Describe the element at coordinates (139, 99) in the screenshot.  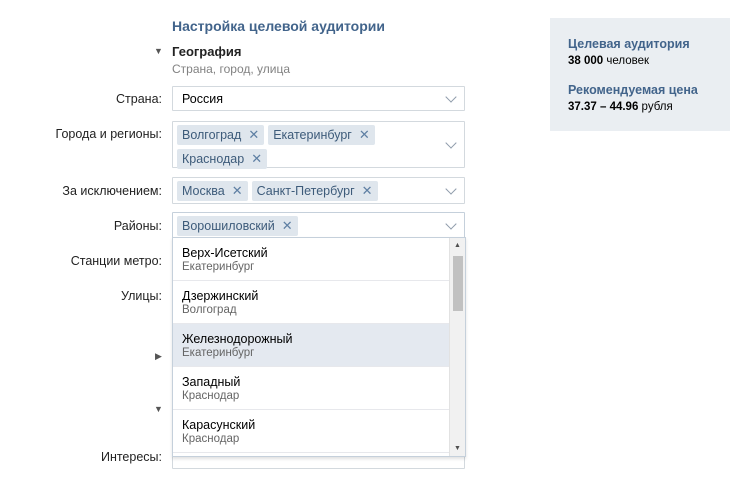
I see `country-label: Страна:` at that location.